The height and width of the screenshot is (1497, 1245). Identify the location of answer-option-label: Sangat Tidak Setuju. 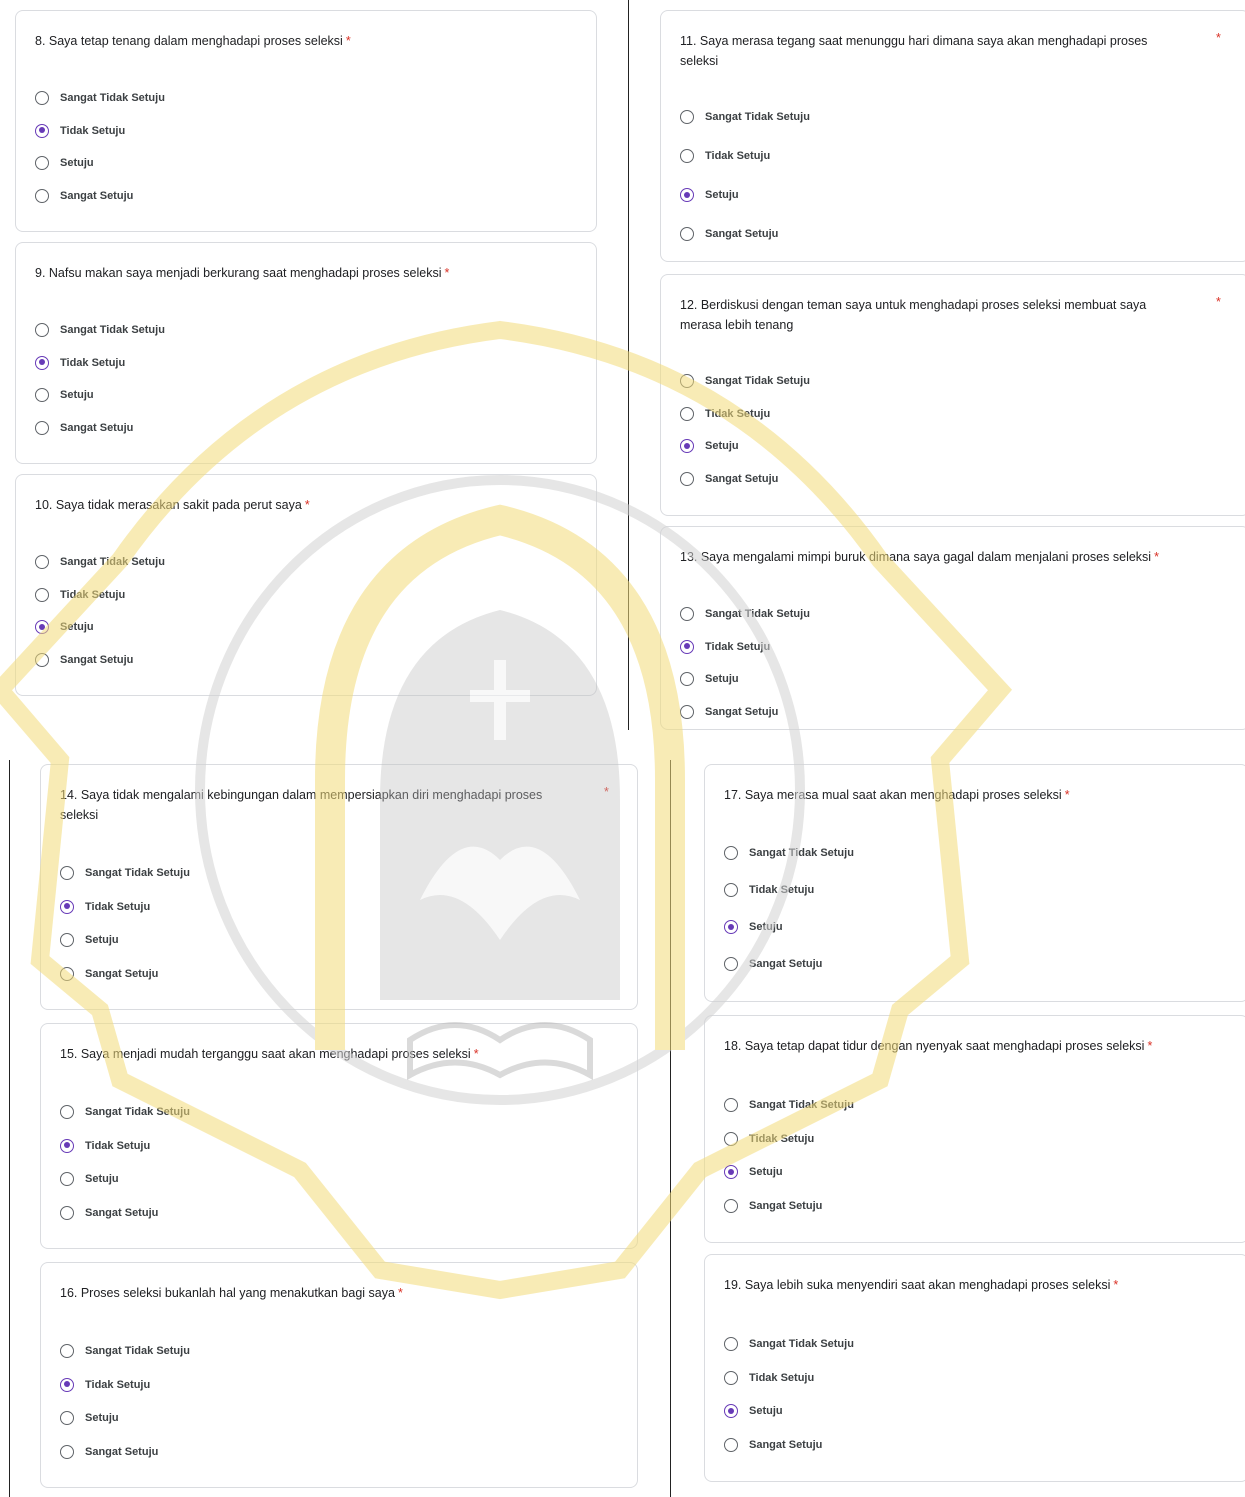
(801, 1105).